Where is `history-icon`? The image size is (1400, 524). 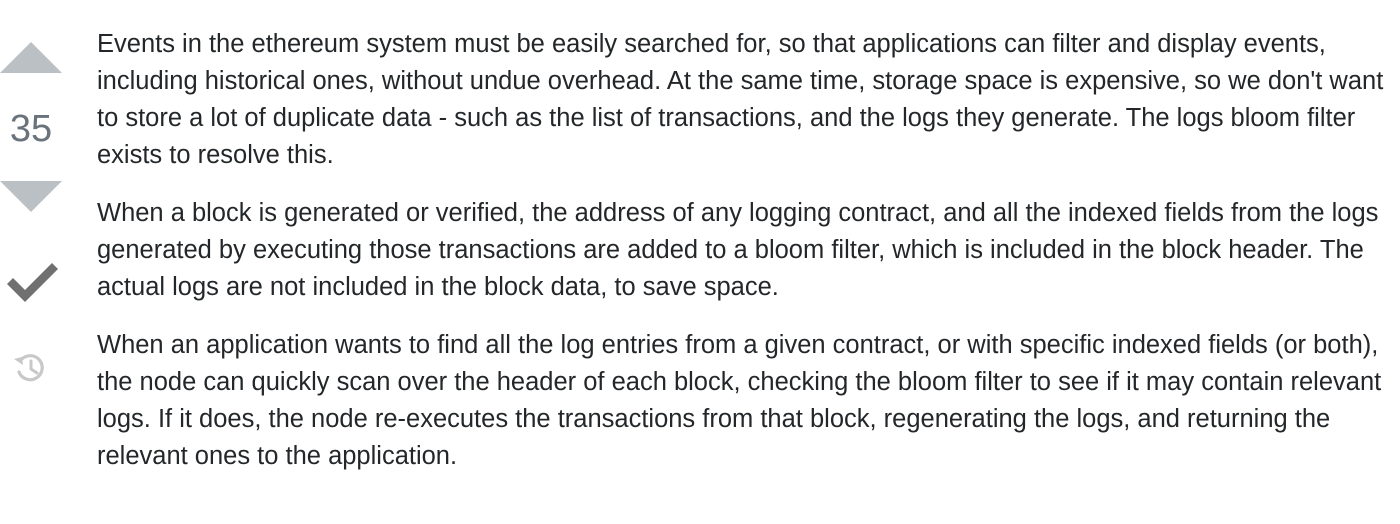
history-icon is located at coordinates (29, 368).